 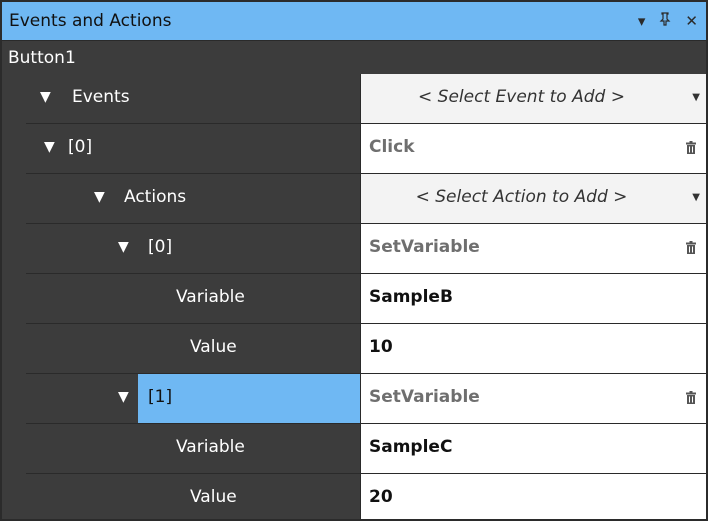 What do you see at coordinates (521, 197) in the screenshot?
I see `select-action-text: < Select Action to Add >` at bounding box center [521, 197].